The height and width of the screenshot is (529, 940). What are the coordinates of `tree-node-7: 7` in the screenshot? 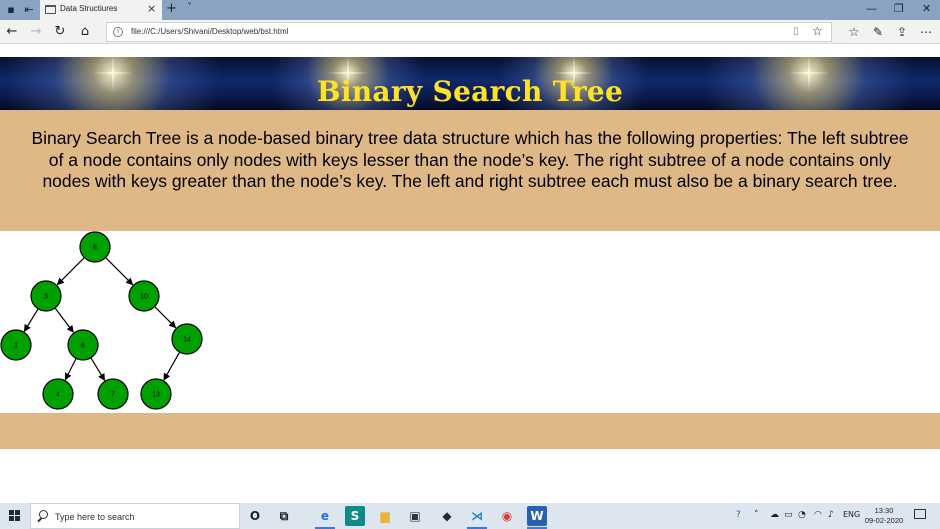 It's located at (113, 394).